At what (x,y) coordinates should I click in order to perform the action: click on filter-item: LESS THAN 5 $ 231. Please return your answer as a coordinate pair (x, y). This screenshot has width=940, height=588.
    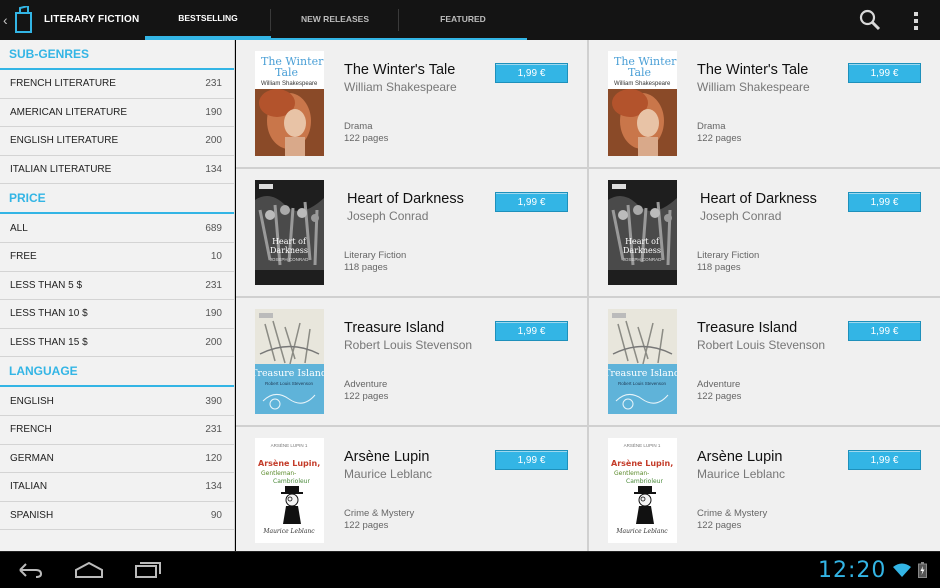
    Looking at the image, I should click on (117, 286).